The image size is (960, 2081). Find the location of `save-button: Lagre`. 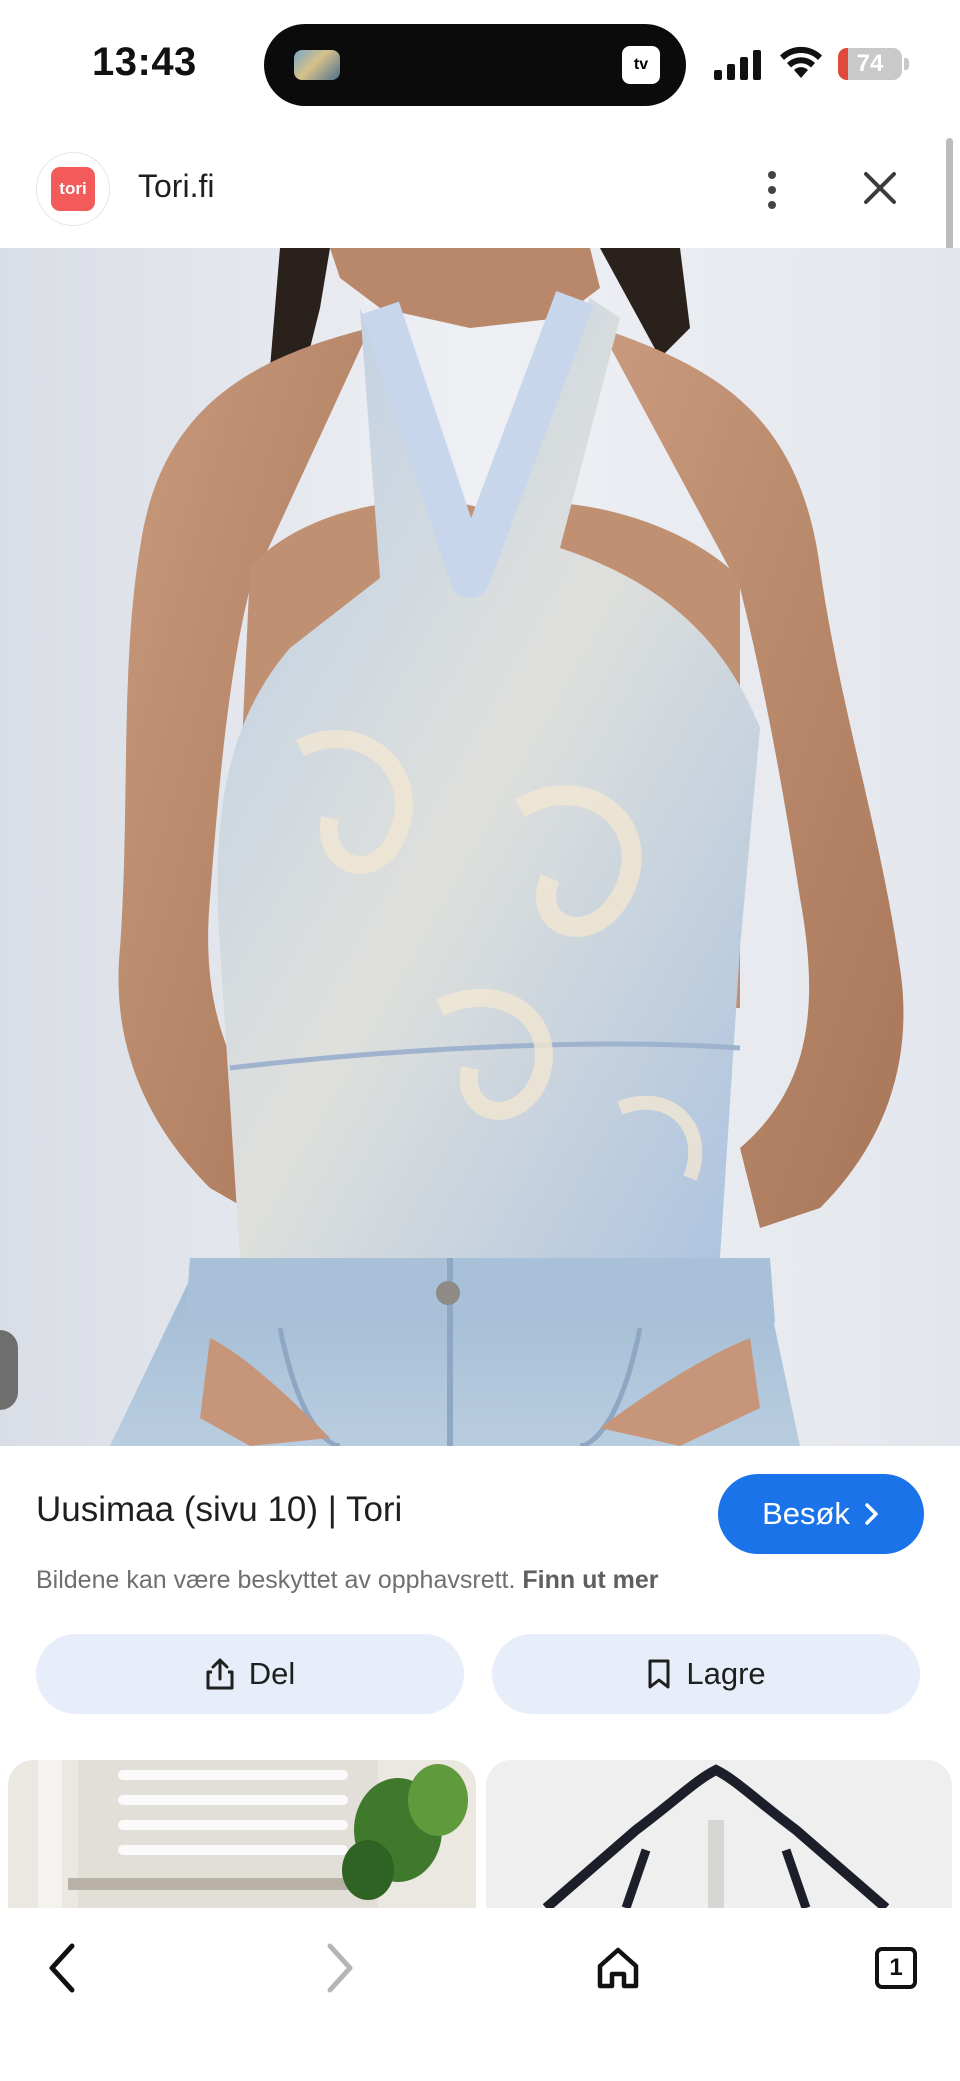

save-button: Lagre is located at coordinates (706, 1674).